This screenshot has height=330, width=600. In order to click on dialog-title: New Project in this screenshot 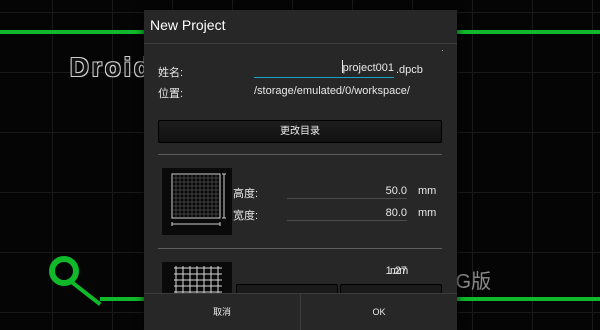, I will do `click(188, 25)`.